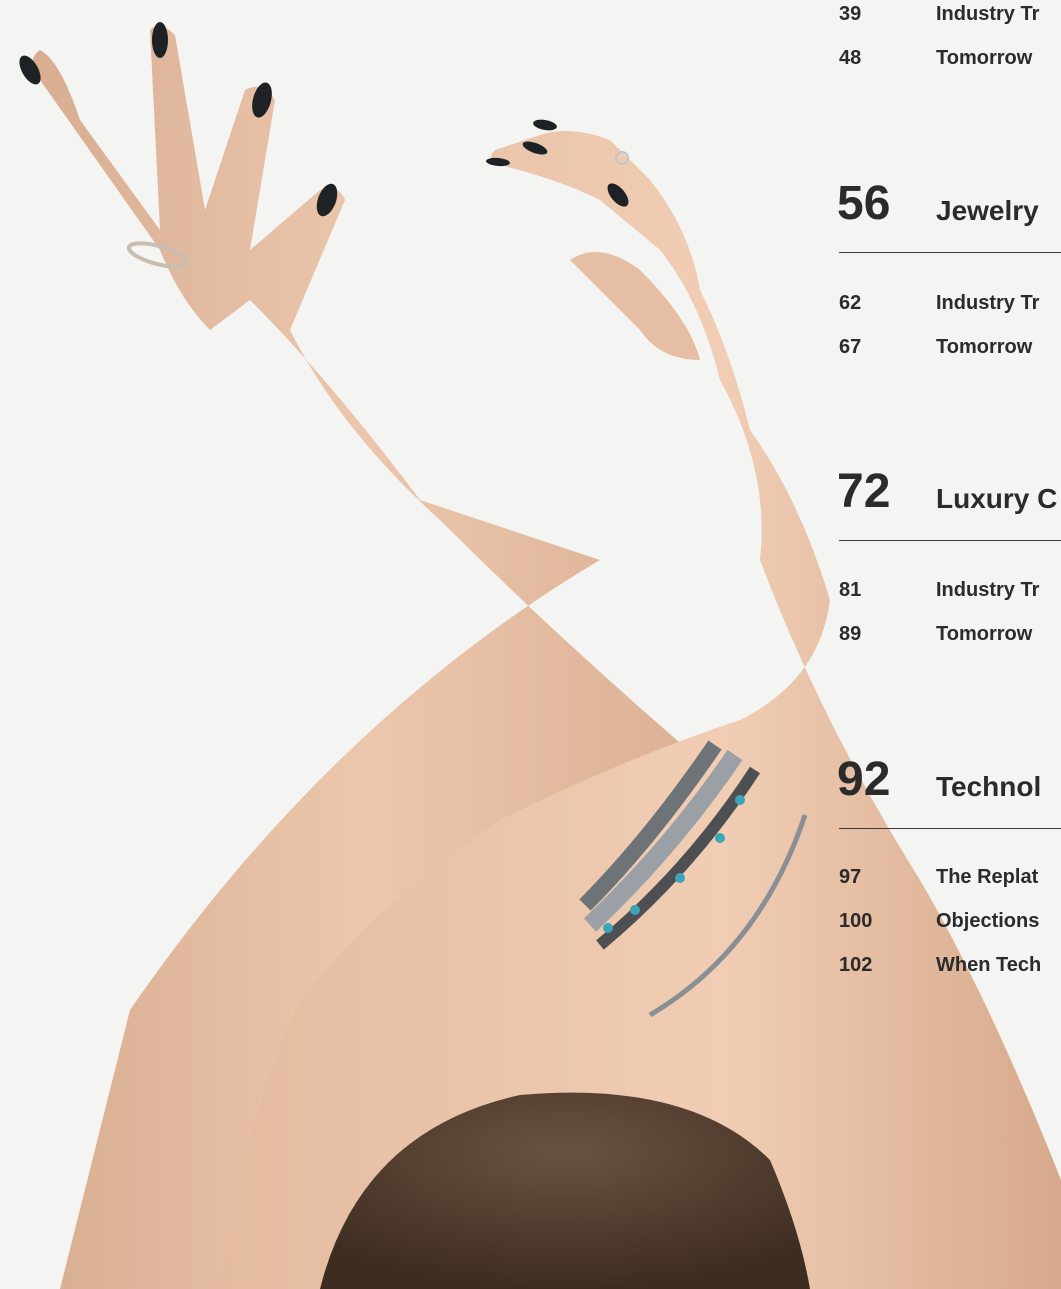  Describe the element at coordinates (987, 877) in the screenshot. I see `toc-entry-title: The Replat` at that location.